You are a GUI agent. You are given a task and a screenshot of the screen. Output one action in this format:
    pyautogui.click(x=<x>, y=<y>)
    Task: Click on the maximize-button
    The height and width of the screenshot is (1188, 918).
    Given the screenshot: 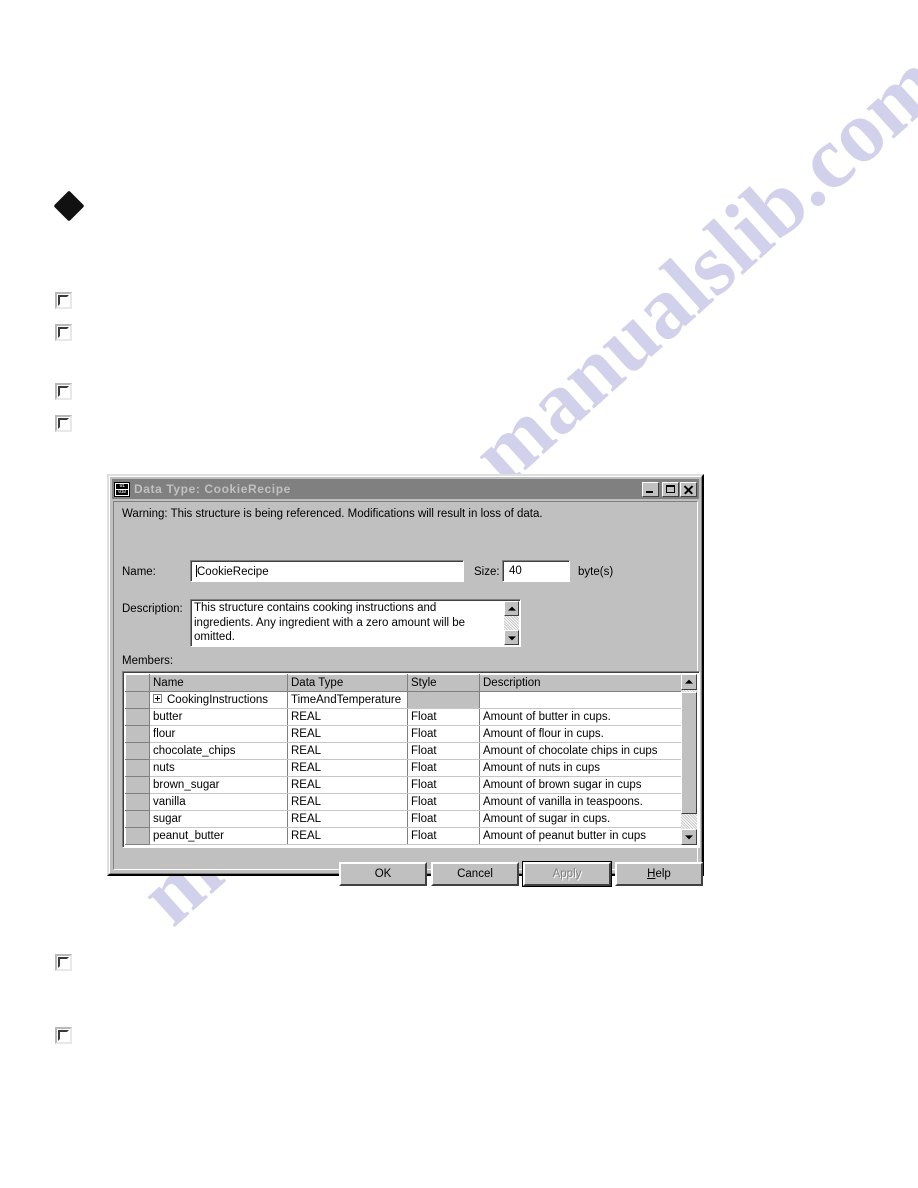 What is the action you would take?
    pyautogui.click(x=670, y=489)
    